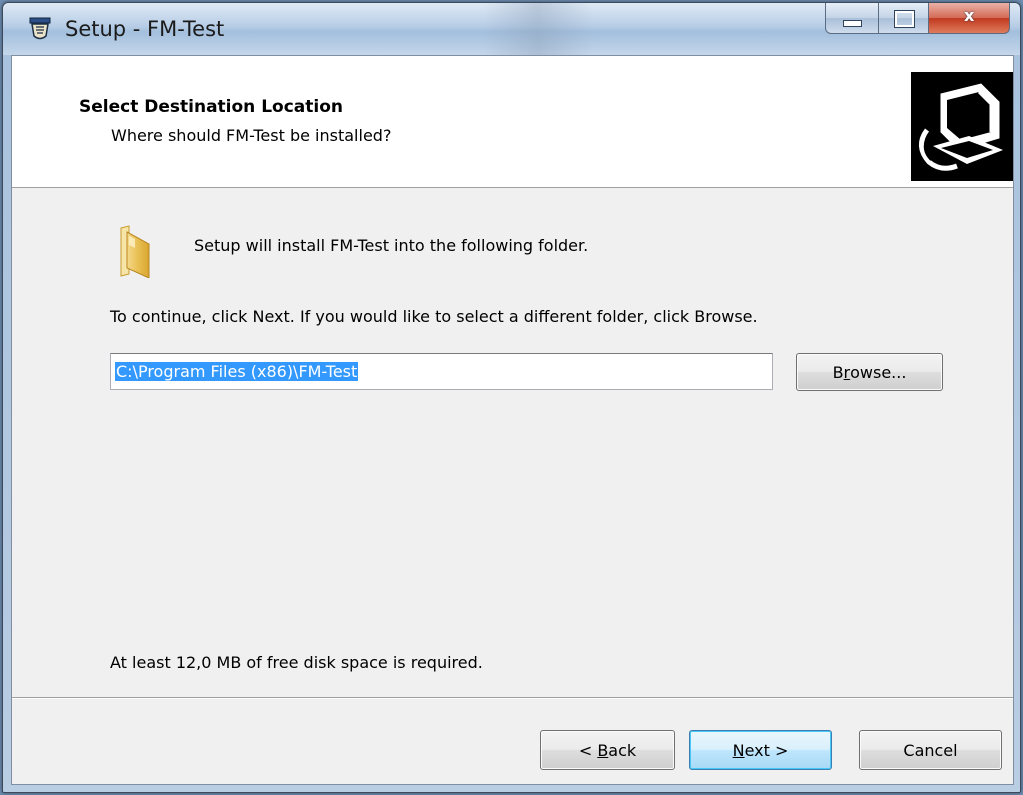  I want to click on next-label-accel: N, so click(738, 750).